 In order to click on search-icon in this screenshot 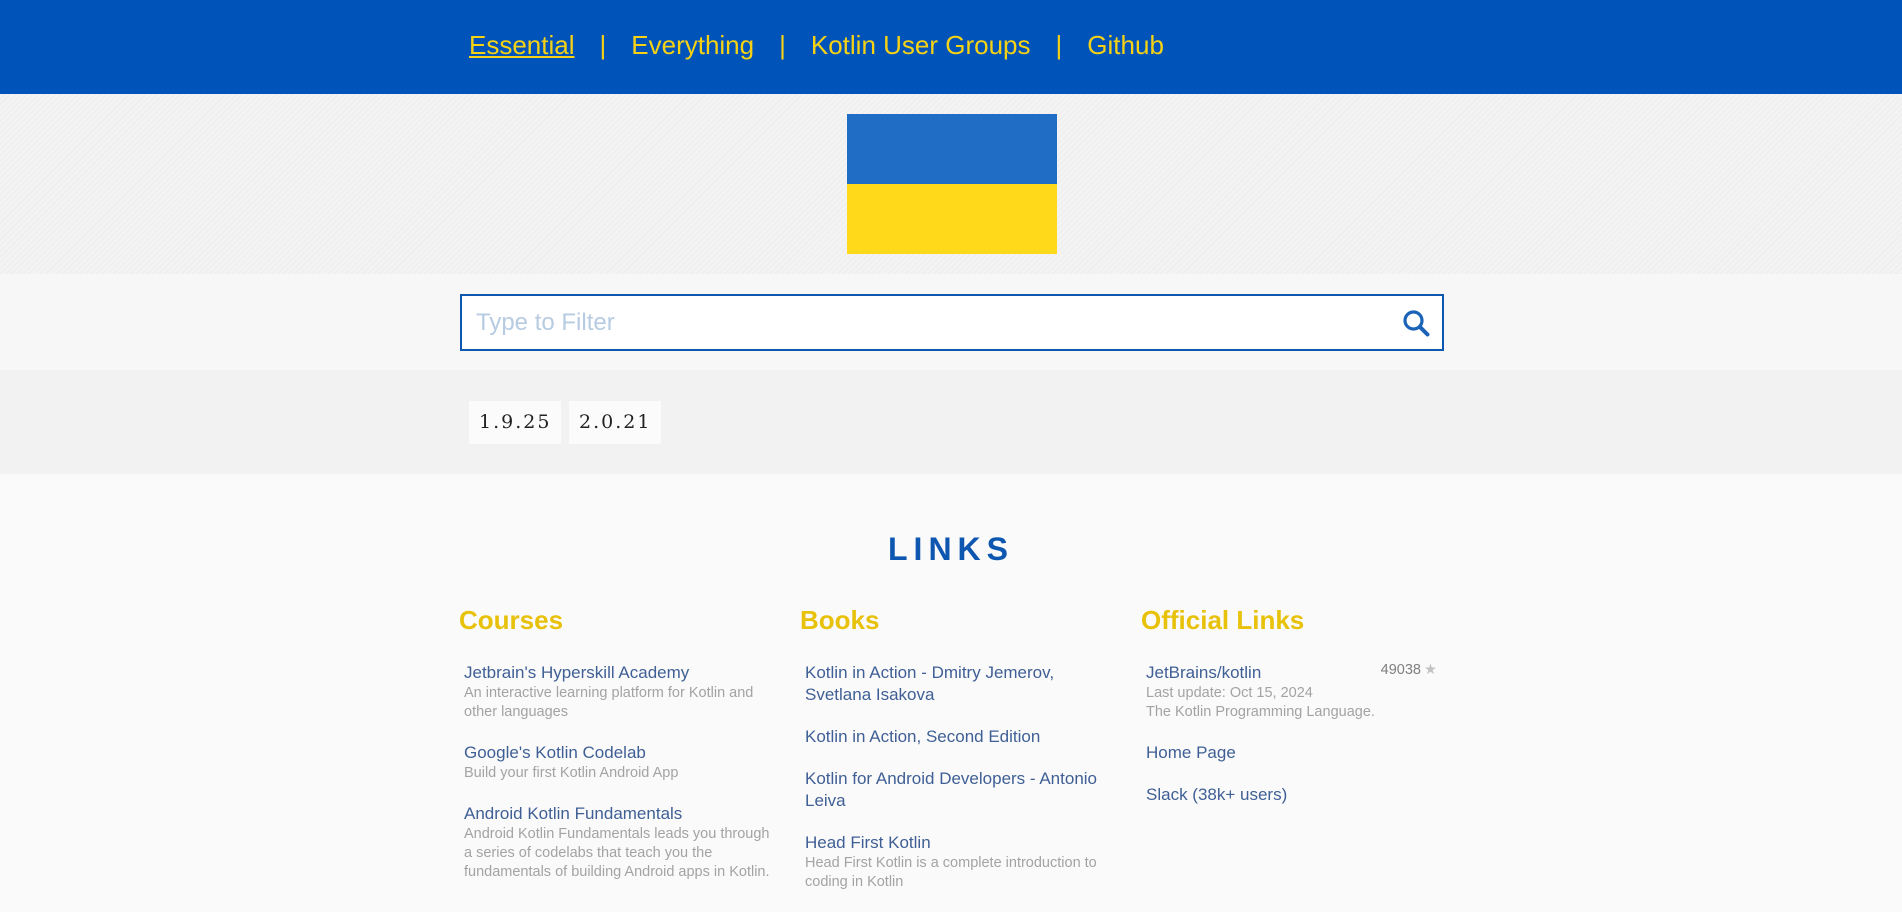, I will do `click(1416, 323)`.